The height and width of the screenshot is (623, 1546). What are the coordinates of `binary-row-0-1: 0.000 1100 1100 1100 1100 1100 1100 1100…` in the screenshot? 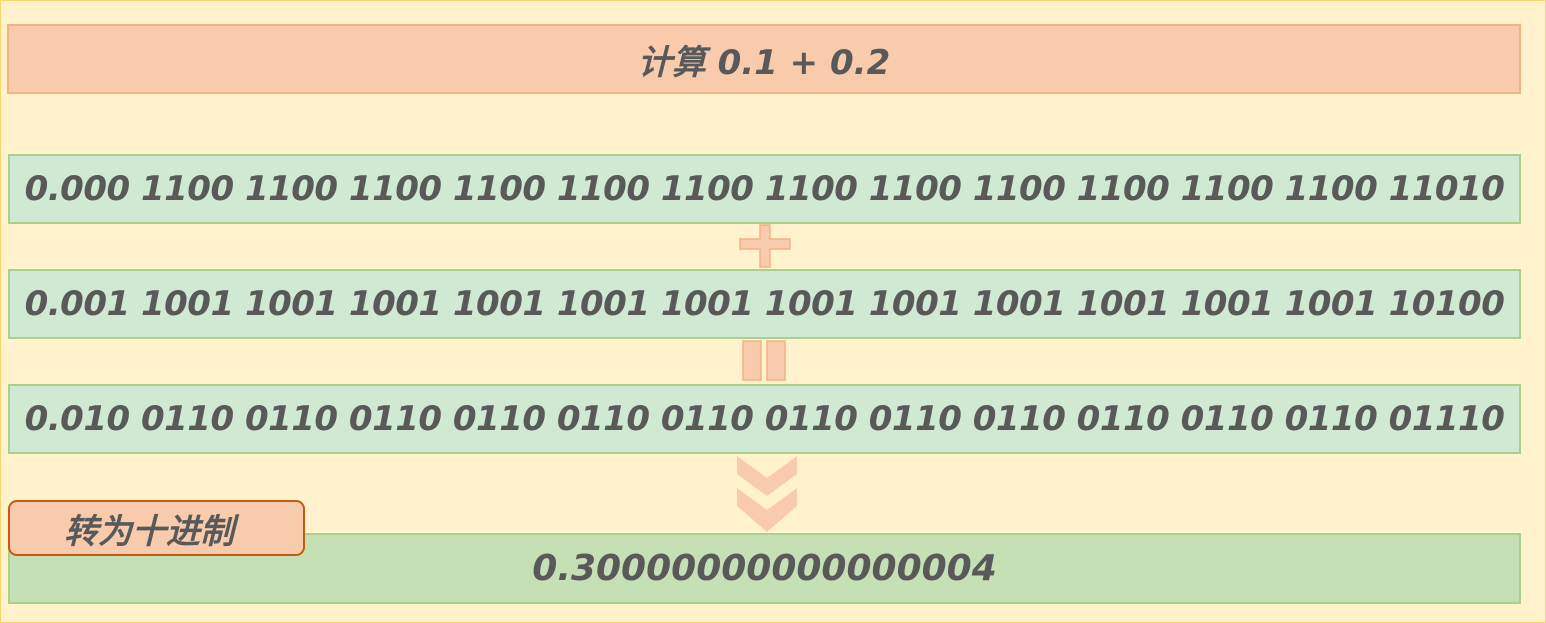 It's located at (764, 189).